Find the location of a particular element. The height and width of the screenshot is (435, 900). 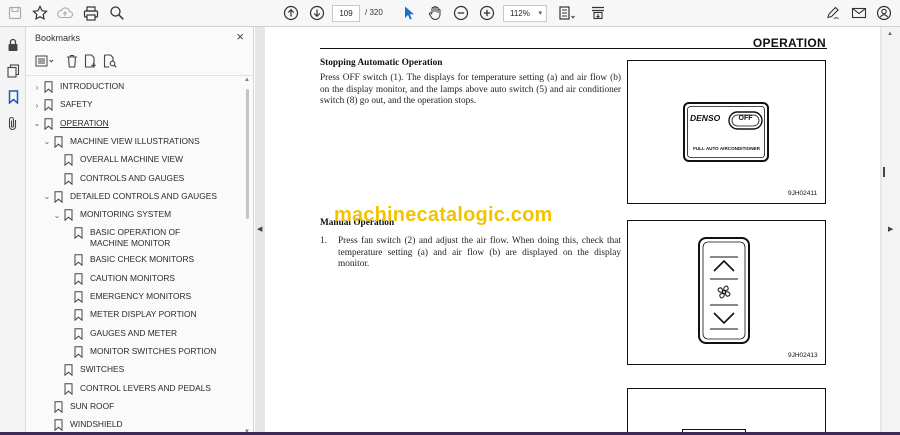

bookmark-item: BASIC CHECK MONITORS is located at coordinates (141, 262).